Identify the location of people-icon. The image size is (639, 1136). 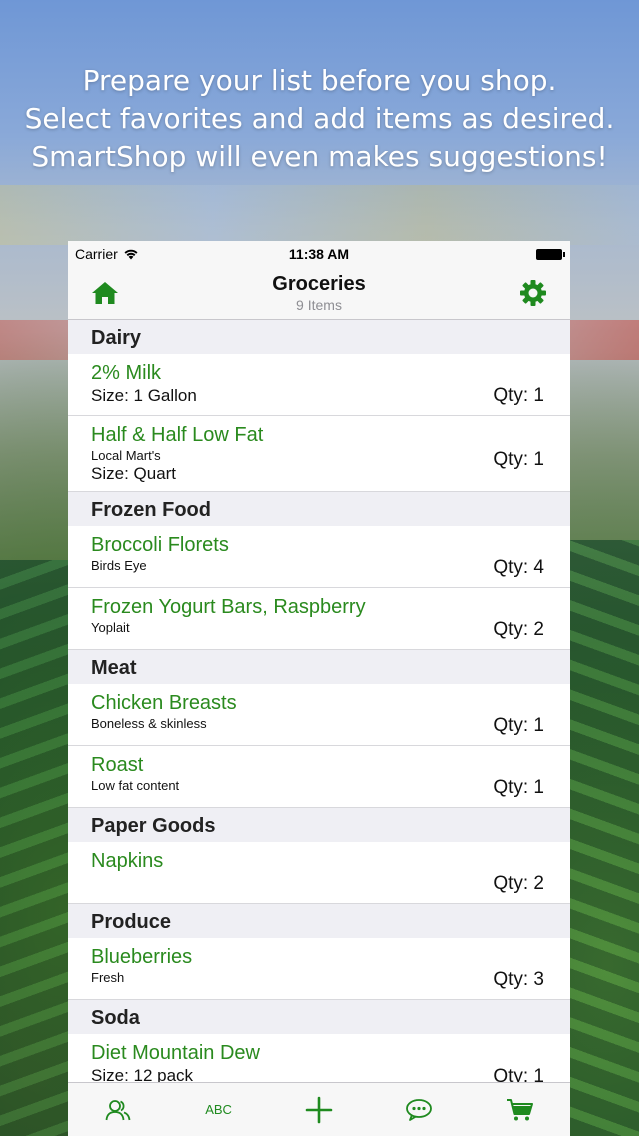
(118, 1109).